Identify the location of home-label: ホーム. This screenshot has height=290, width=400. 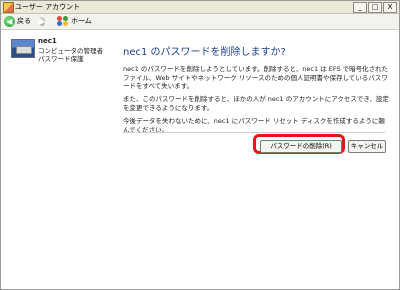
(81, 21).